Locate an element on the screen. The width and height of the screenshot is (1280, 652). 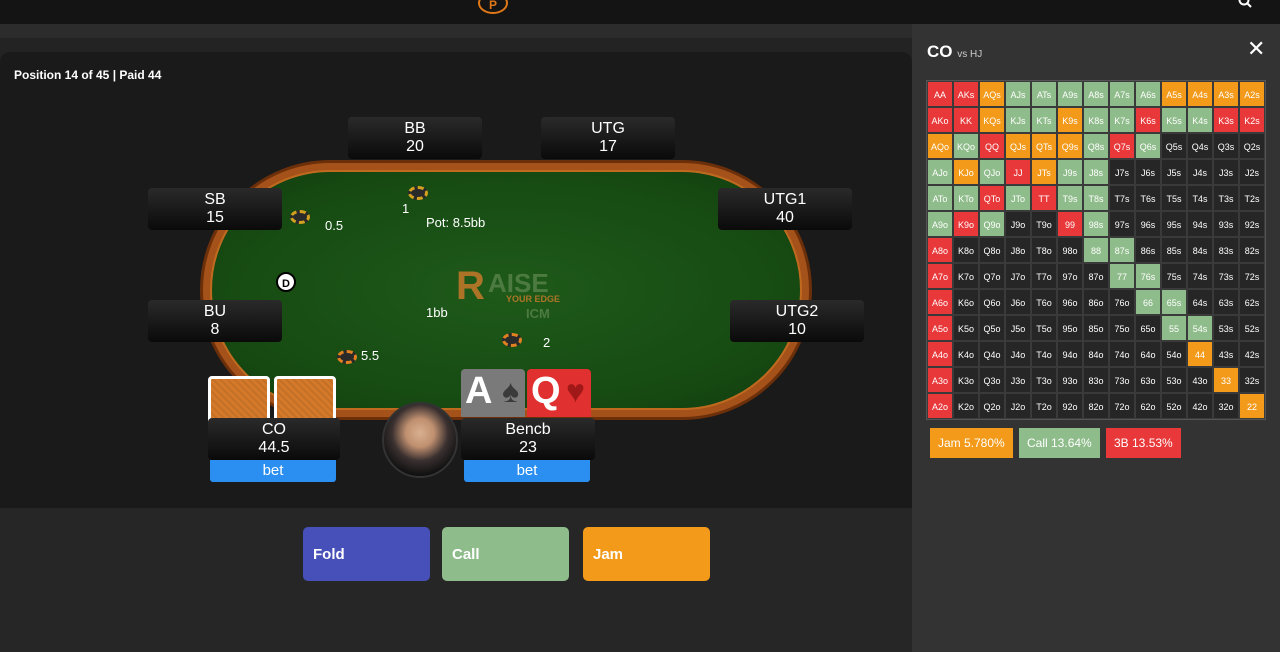
range-cell: J9s is located at coordinates (1070, 172).